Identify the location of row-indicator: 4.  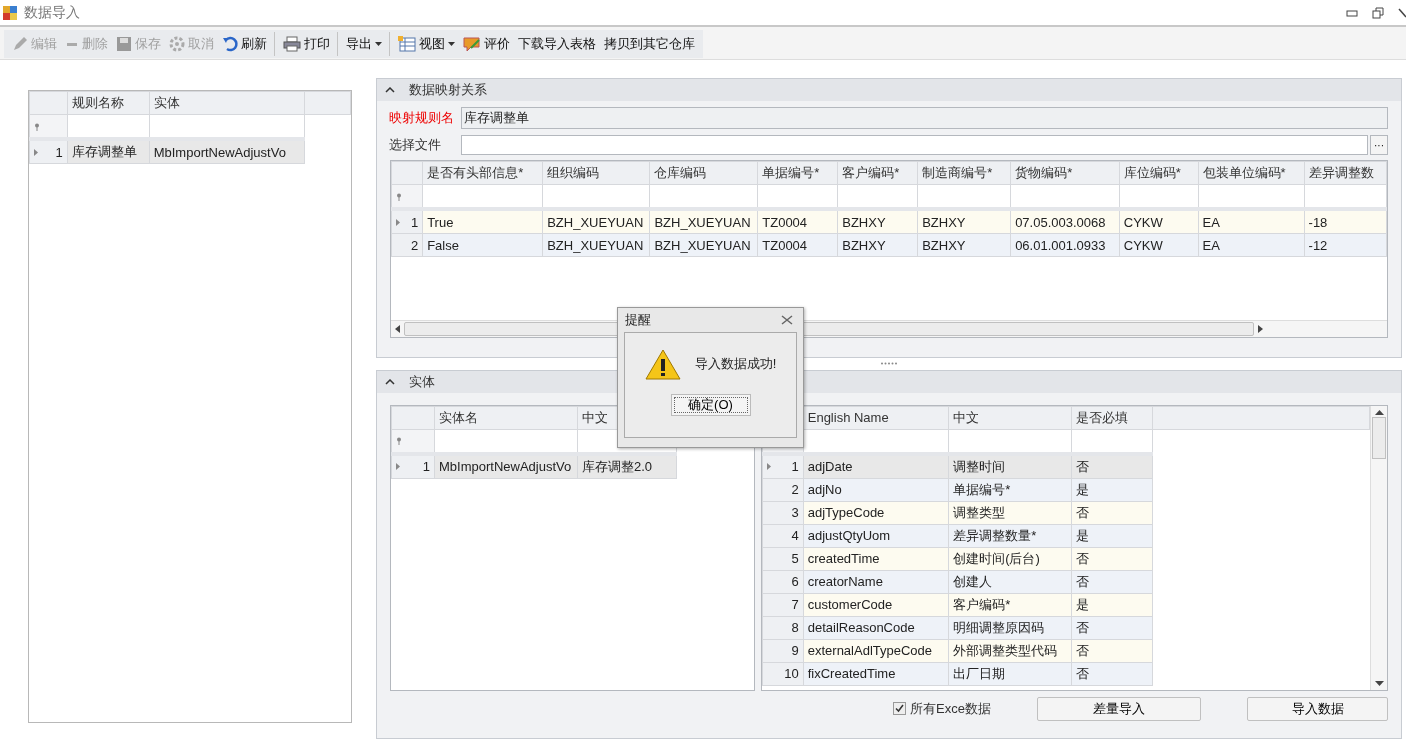
(783, 536).